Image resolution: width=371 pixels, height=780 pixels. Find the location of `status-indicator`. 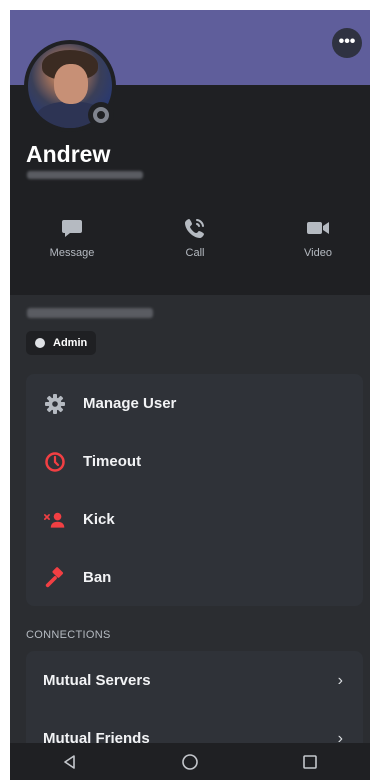

status-indicator is located at coordinates (101, 115).